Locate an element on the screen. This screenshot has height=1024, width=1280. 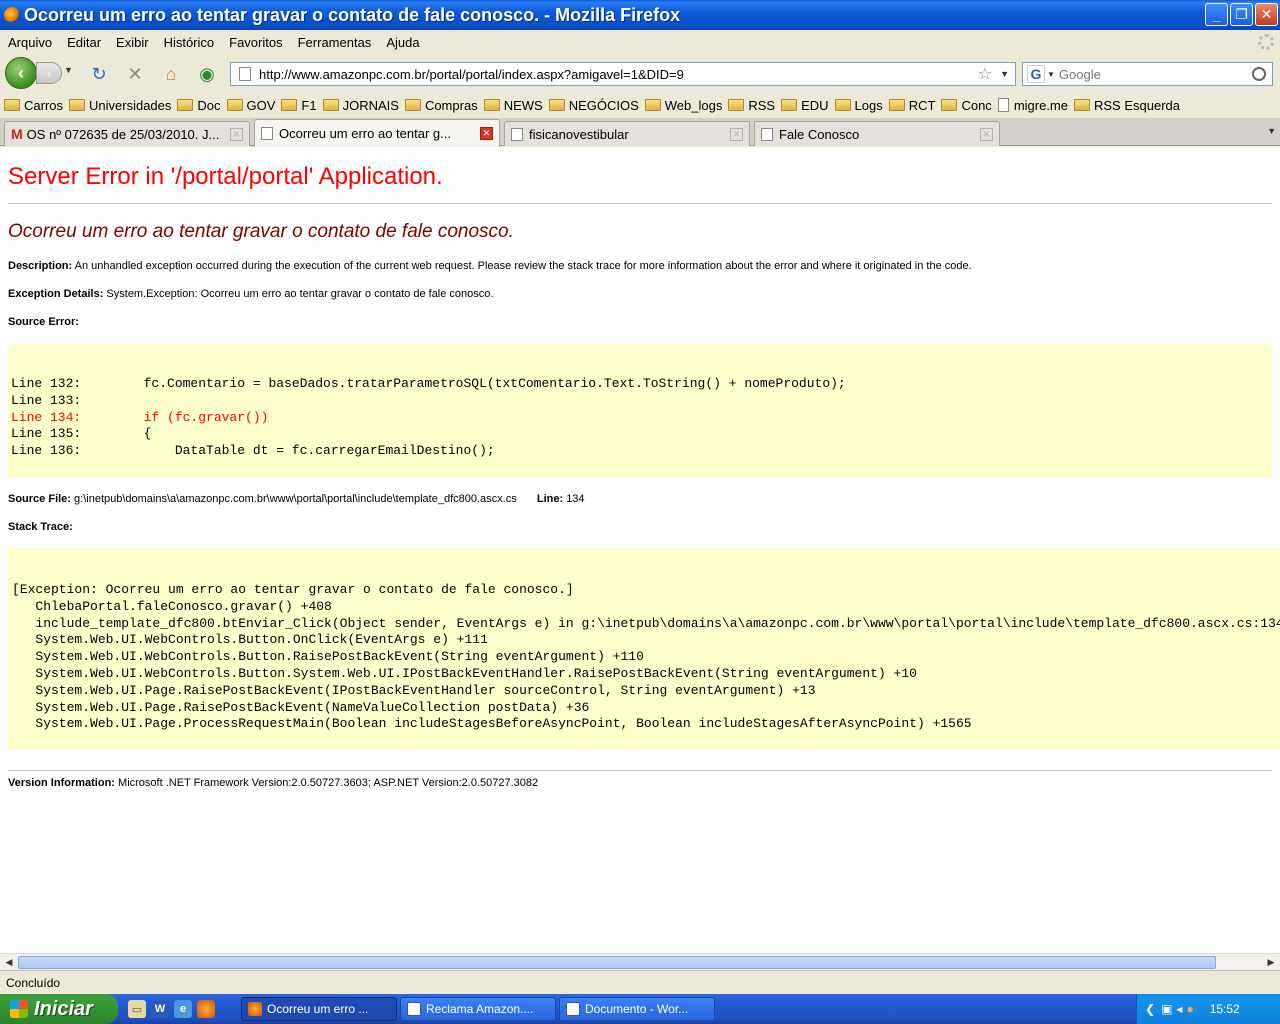
bookmark-compras: Compras is located at coordinates (441, 105).